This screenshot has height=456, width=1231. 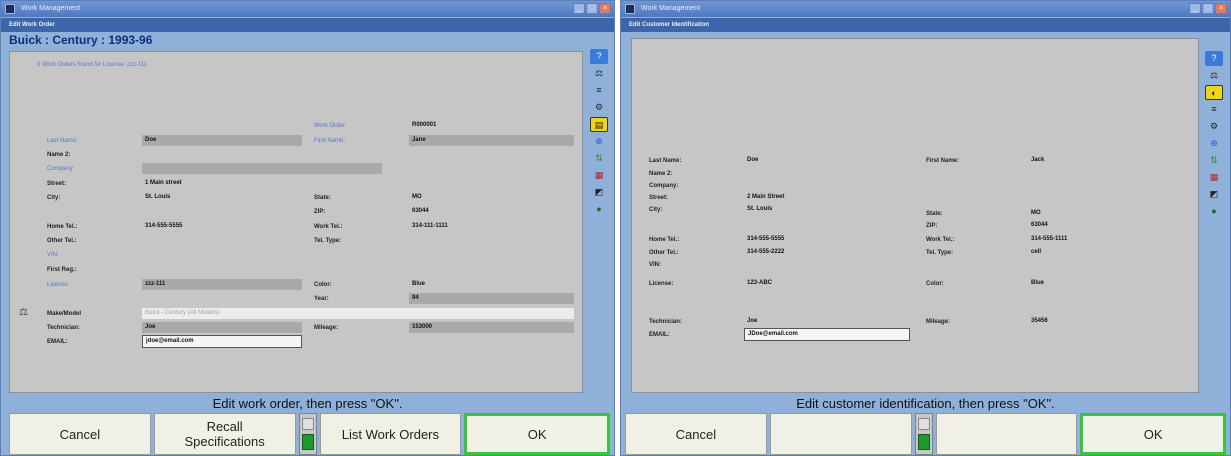 What do you see at coordinates (940, 240) in the screenshot?
I see `work-tel-label: Work Tel.:` at bounding box center [940, 240].